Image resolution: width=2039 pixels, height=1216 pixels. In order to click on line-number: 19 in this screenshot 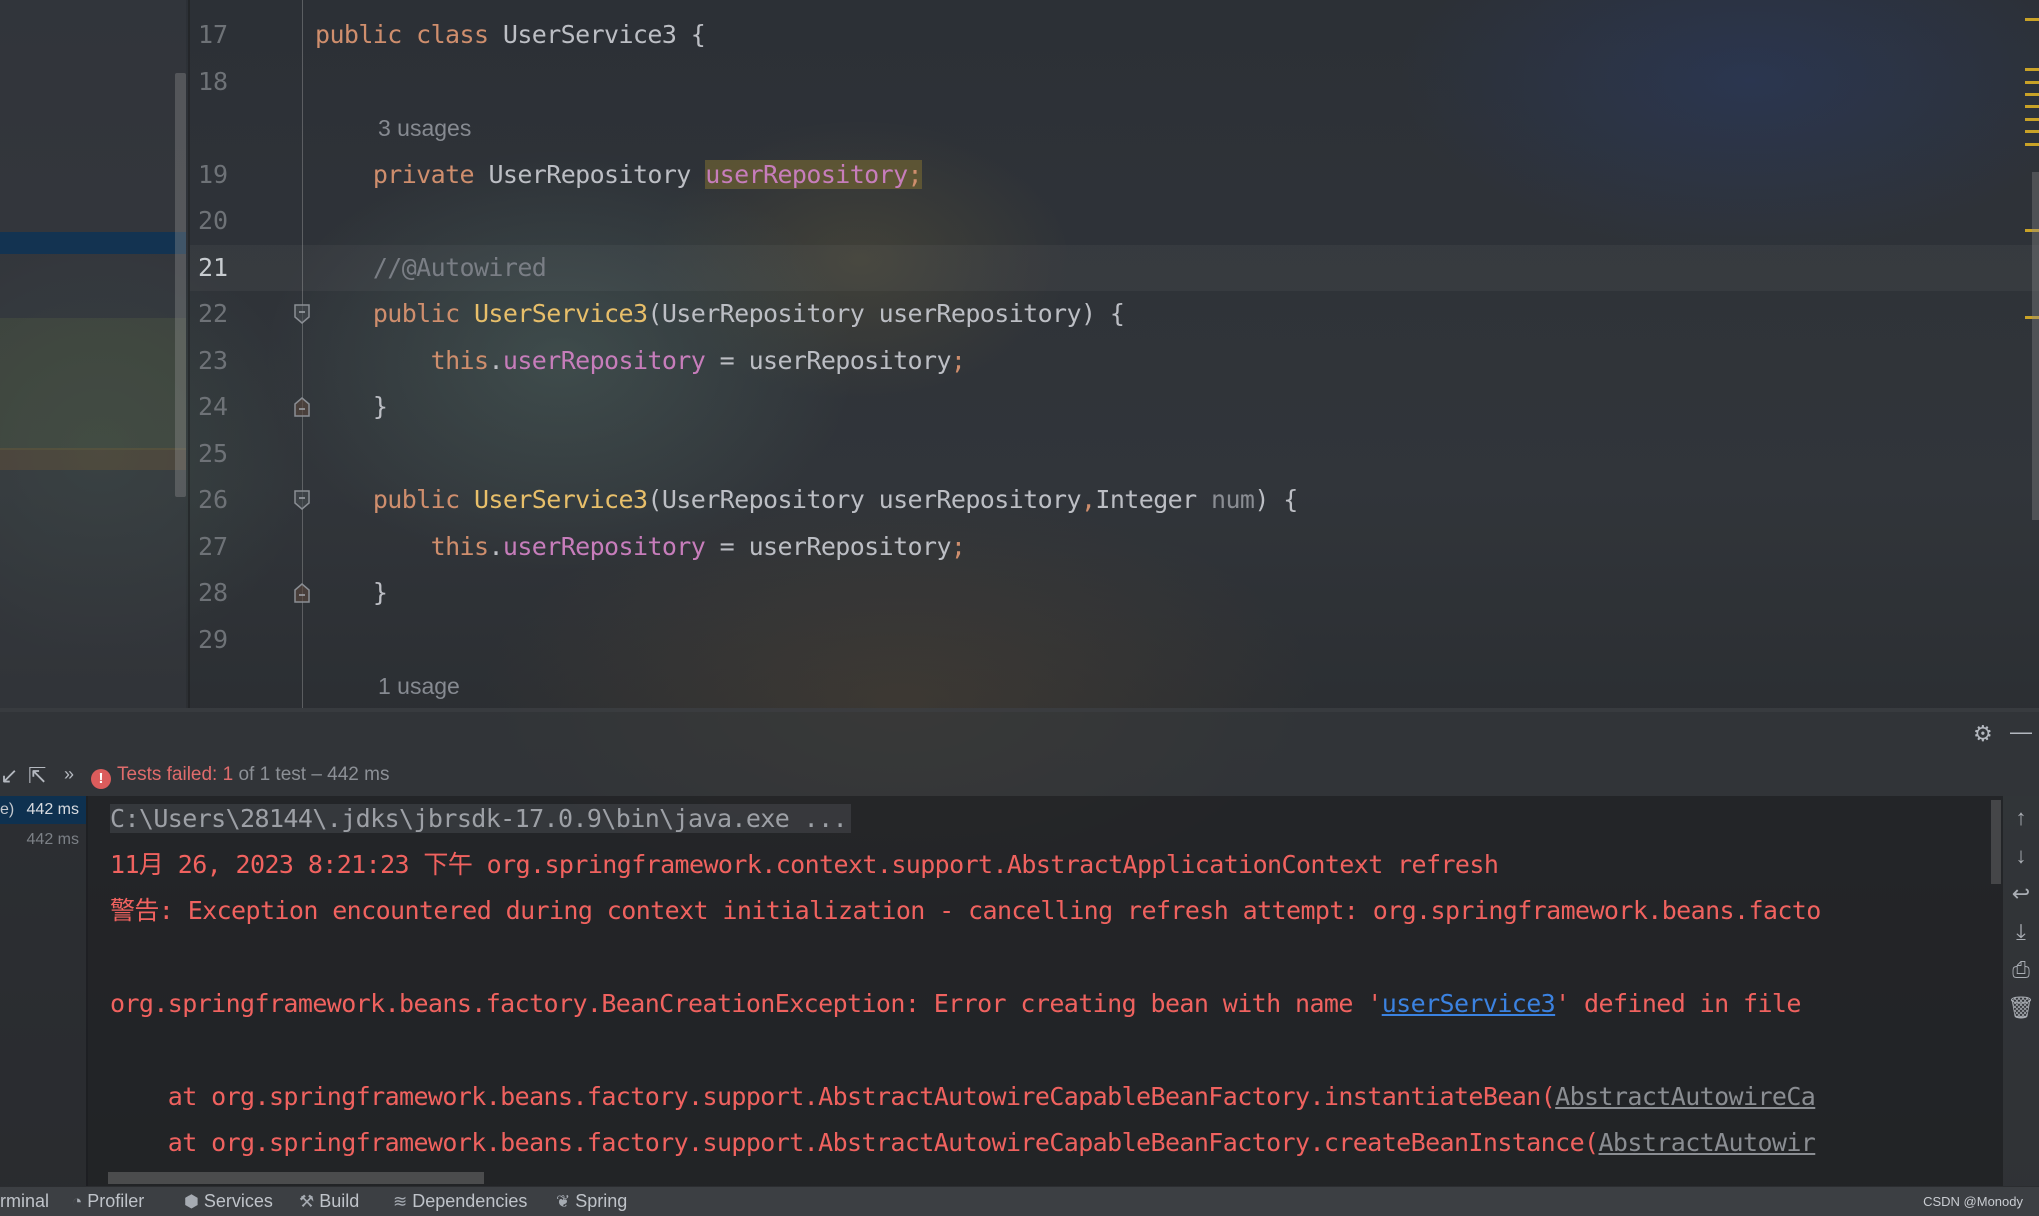, I will do `click(218, 175)`.